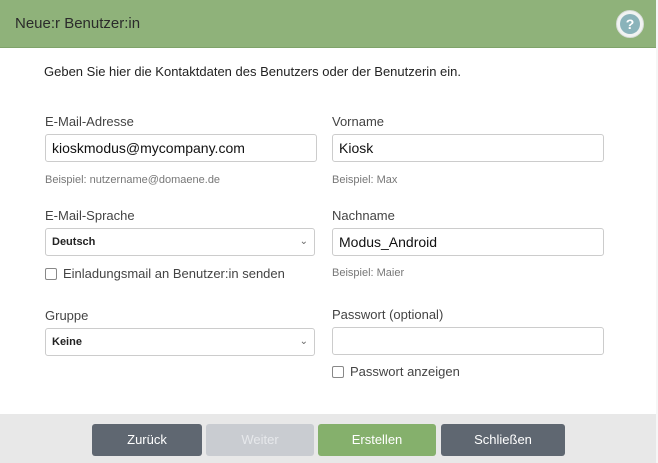  I want to click on invite-mail-label: Einladungsmail an Benutzer:in senden, so click(174, 273).